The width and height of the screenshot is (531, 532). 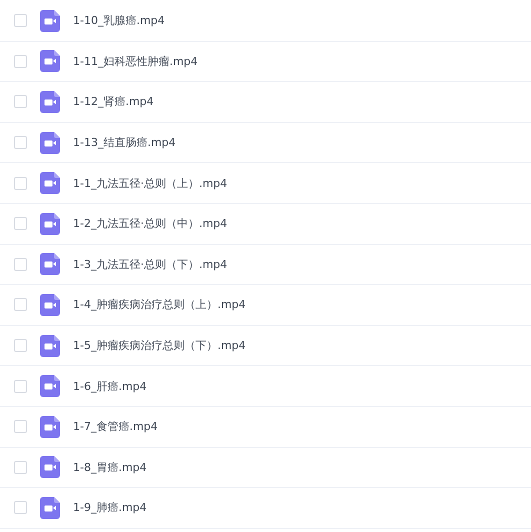 I want to click on file-name: 1-3_九法五径·总则（下）.mp4, so click(x=150, y=264).